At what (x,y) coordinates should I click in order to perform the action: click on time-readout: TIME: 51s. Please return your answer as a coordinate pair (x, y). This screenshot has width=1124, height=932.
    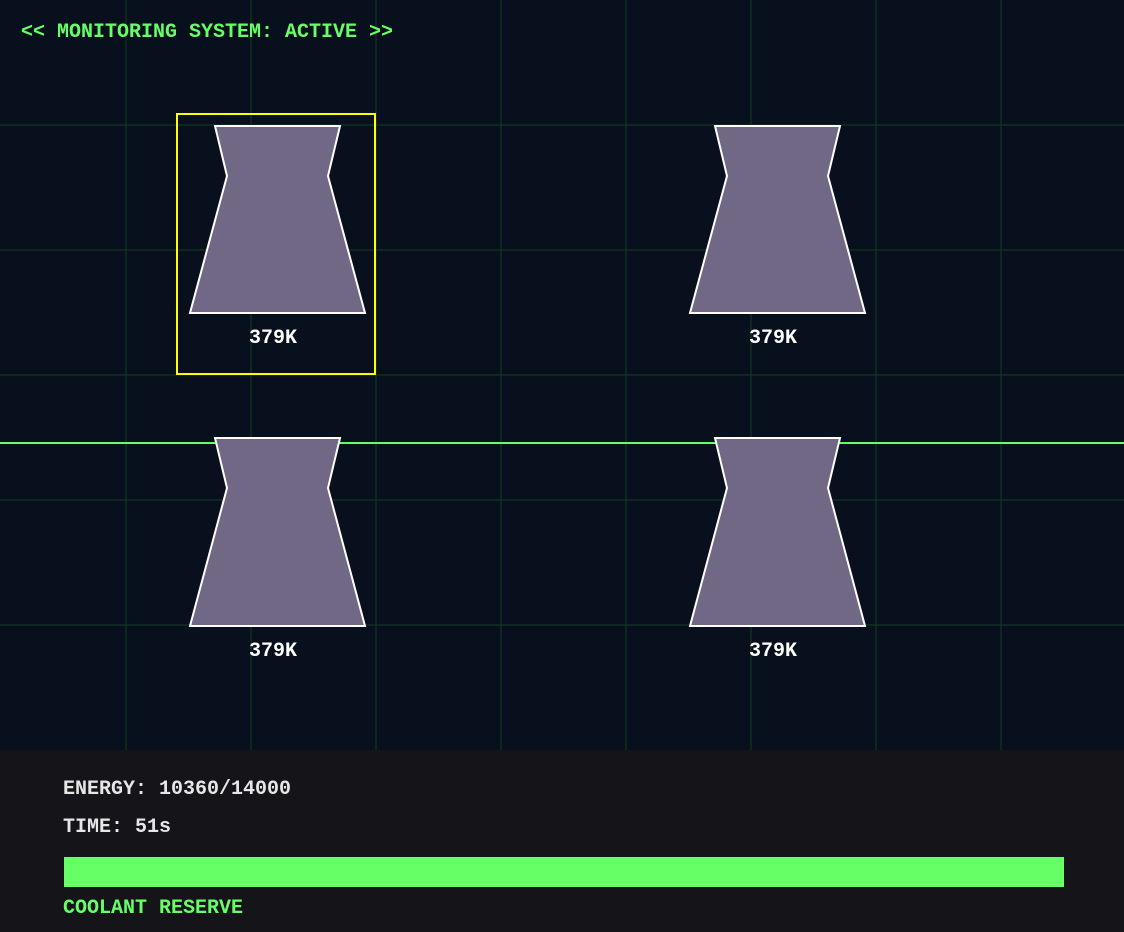
    Looking at the image, I should click on (117, 827).